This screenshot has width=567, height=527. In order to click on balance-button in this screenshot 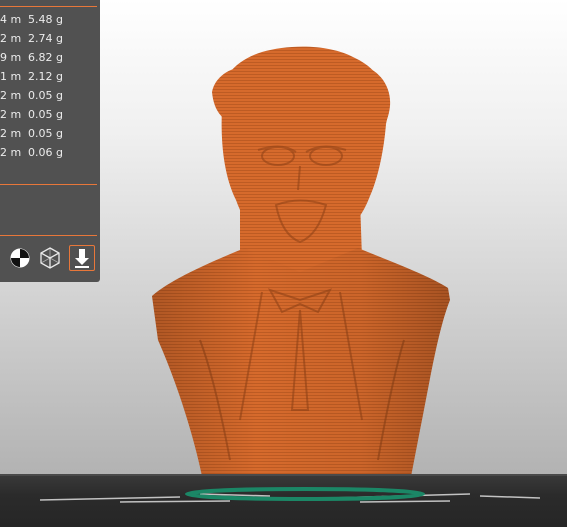, I will do `click(20, 258)`.